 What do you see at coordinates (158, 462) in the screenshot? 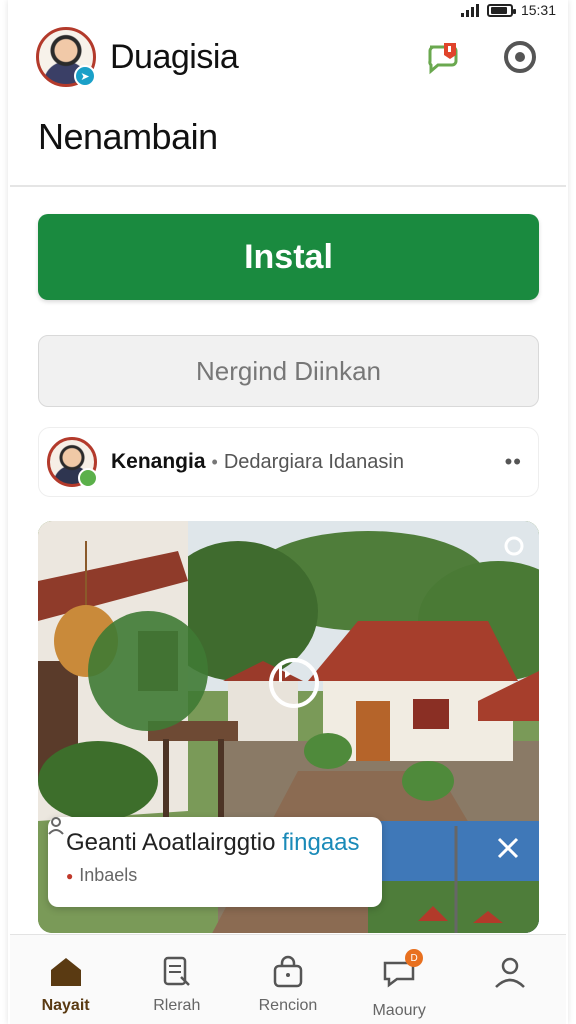
I see `post-author-name: Kenangia` at bounding box center [158, 462].